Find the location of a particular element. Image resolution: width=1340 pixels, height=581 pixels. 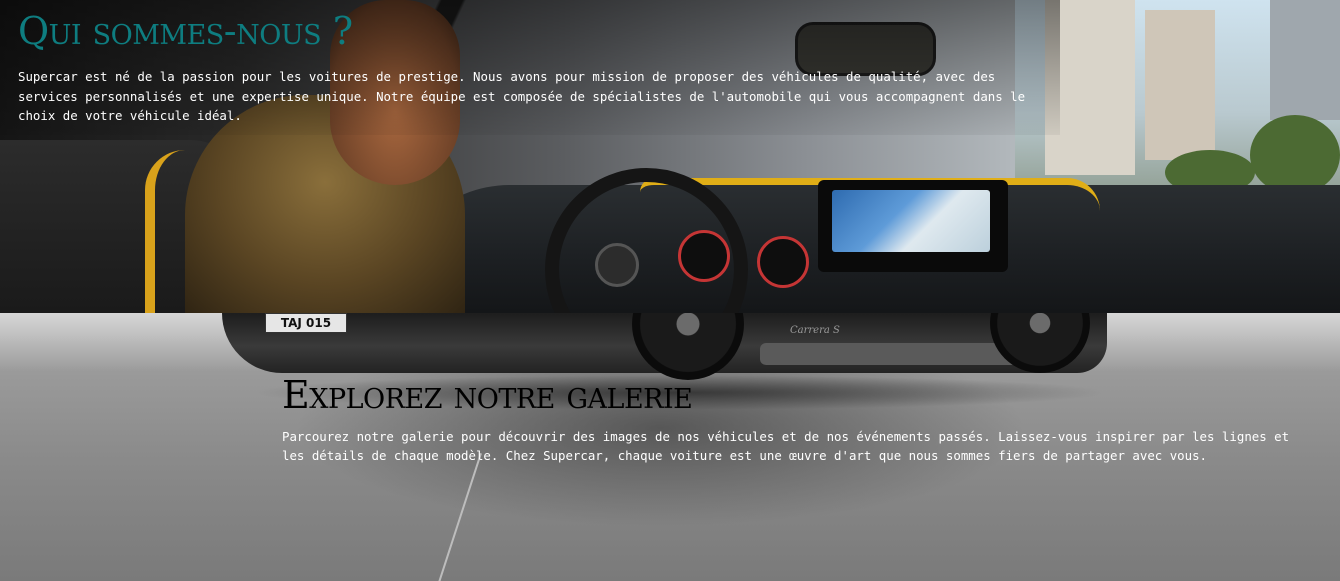

gauge-right is located at coordinates (783, 262).